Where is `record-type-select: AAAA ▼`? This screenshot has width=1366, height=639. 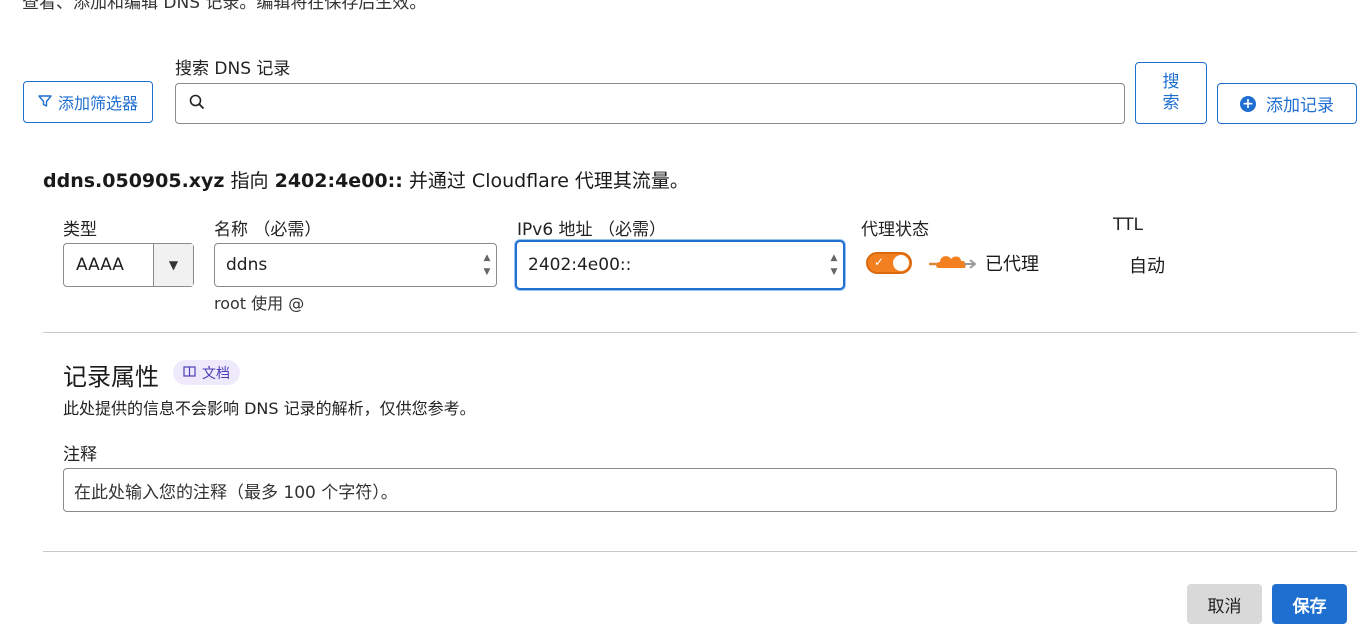
record-type-select: AAAA ▼ is located at coordinates (128, 265).